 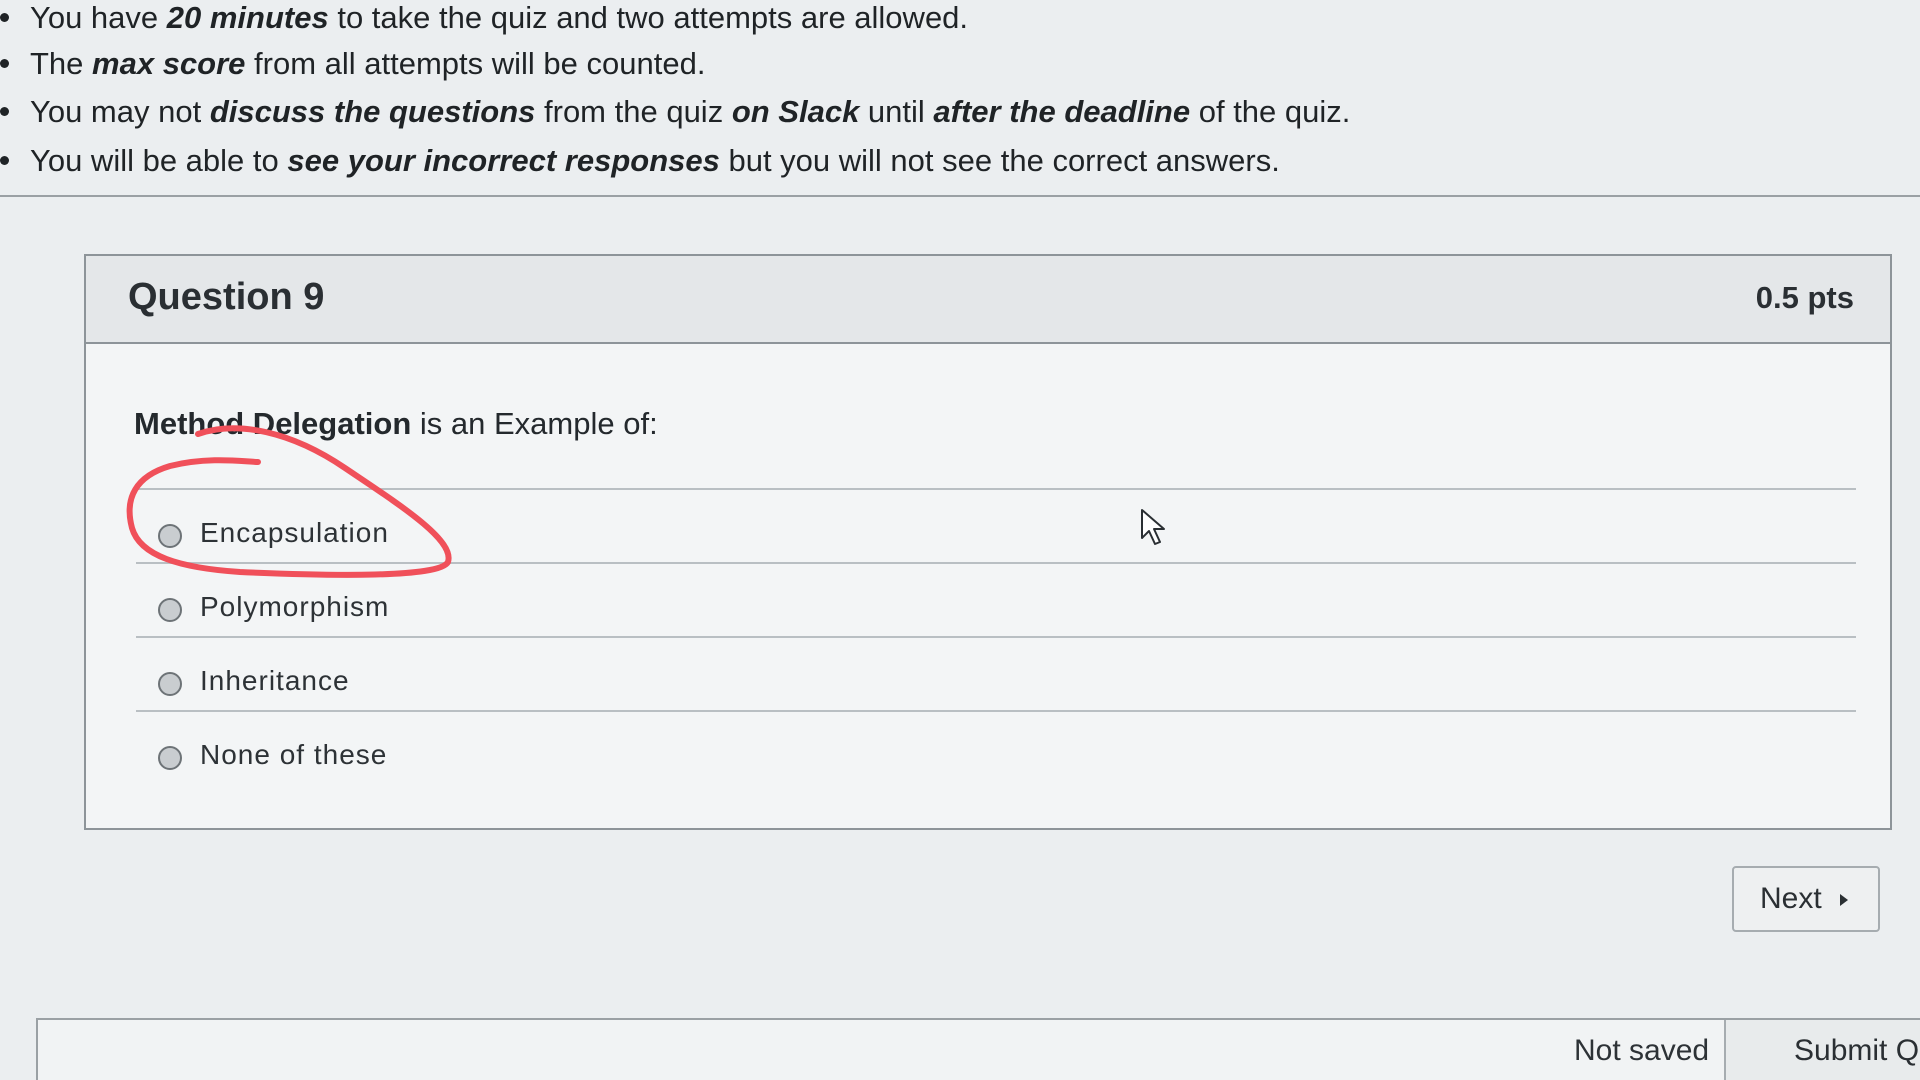 What do you see at coordinates (996, 757) in the screenshot?
I see `answer-option-none-of-these: None of these` at bounding box center [996, 757].